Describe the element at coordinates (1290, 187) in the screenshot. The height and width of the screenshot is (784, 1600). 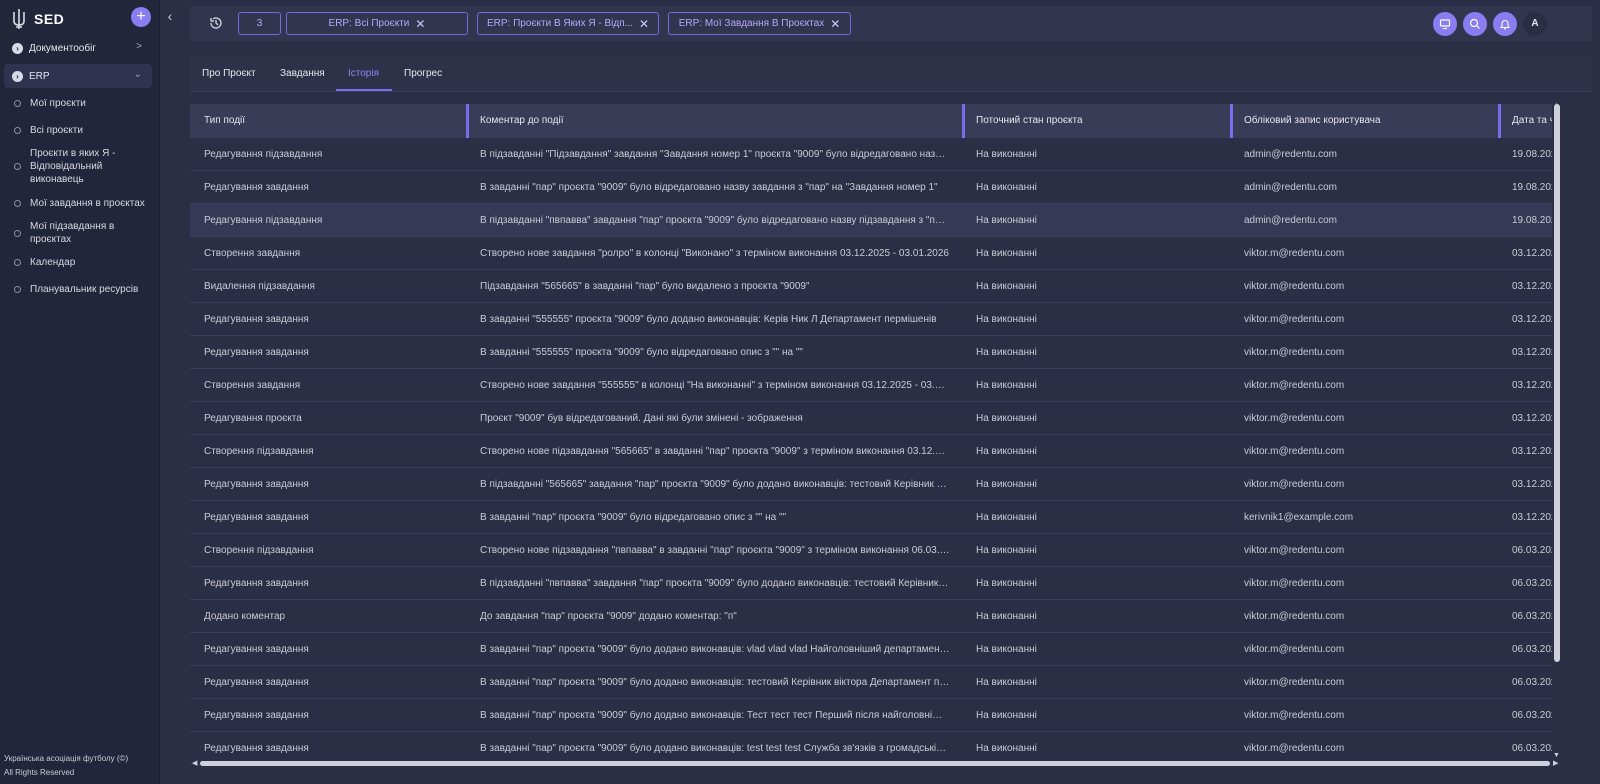
I see `cell-user-account: admin@redentu.com` at that location.